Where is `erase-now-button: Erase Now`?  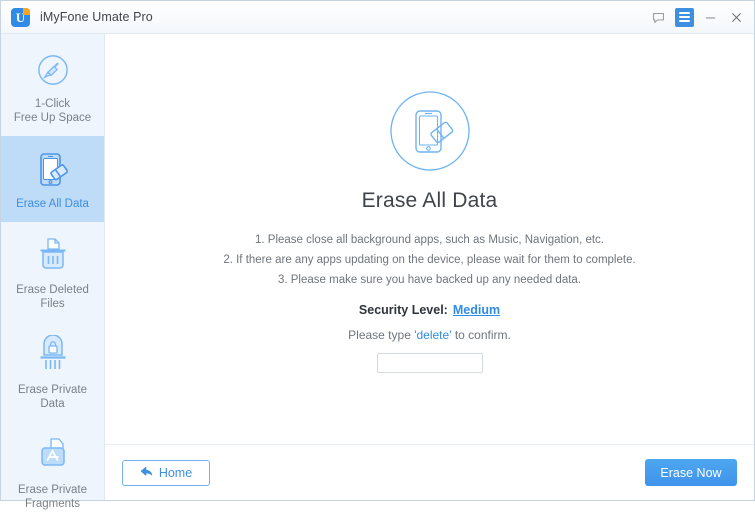 erase-now-button: Erase Now is located at coordinates (691, 472).